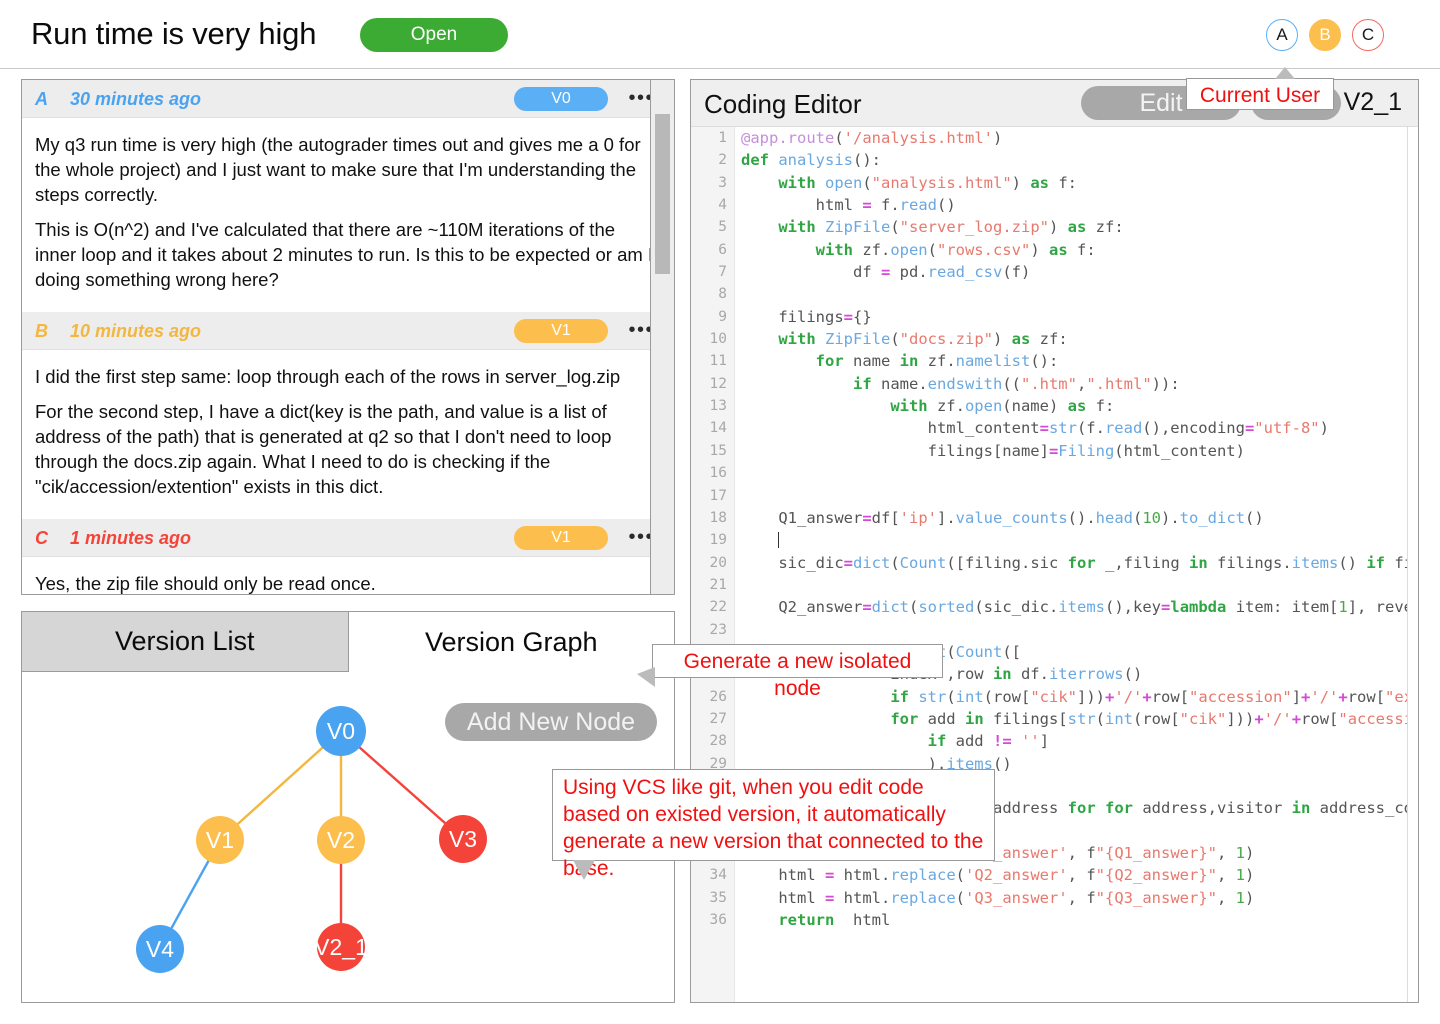 The width and height of the screenshot is (1440, 1024). I want to click on callout-isolated-node-text: Generate a new isolated node, so click(797, 675).